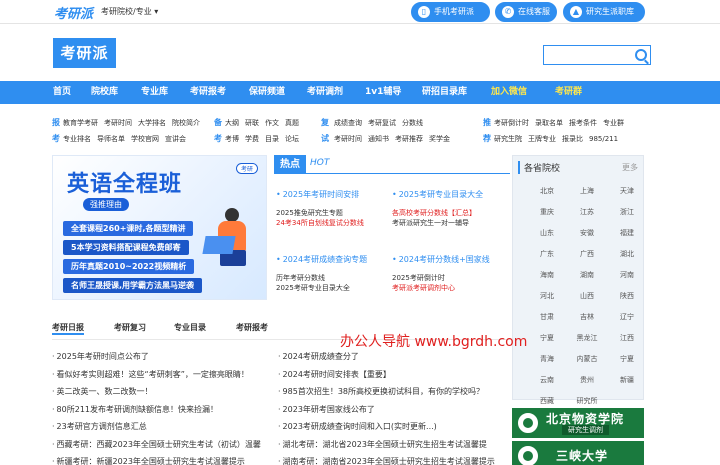 The image size is (720, 465). I want to click on news-item: 2023年研考国家线公布了, so click(326, 409).